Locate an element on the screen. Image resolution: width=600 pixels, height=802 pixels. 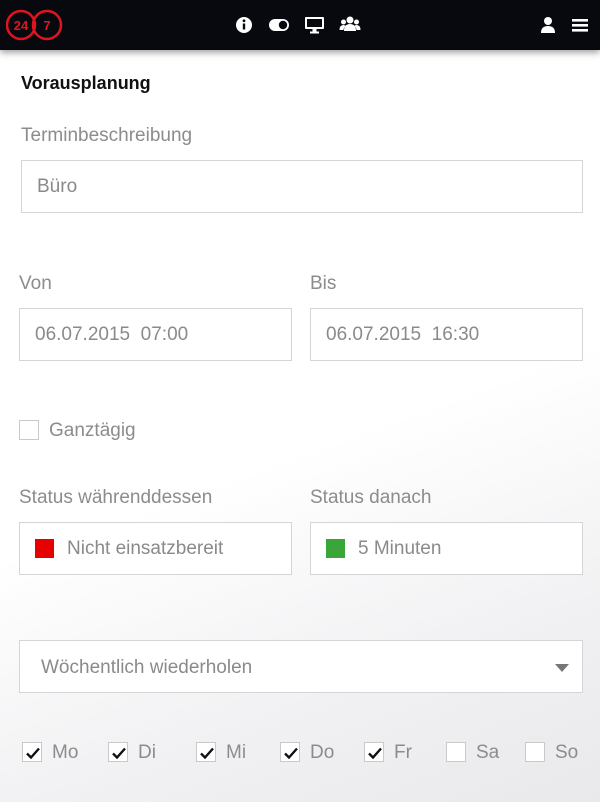
weekday-label: Sa is located at coordinates (488, 752).